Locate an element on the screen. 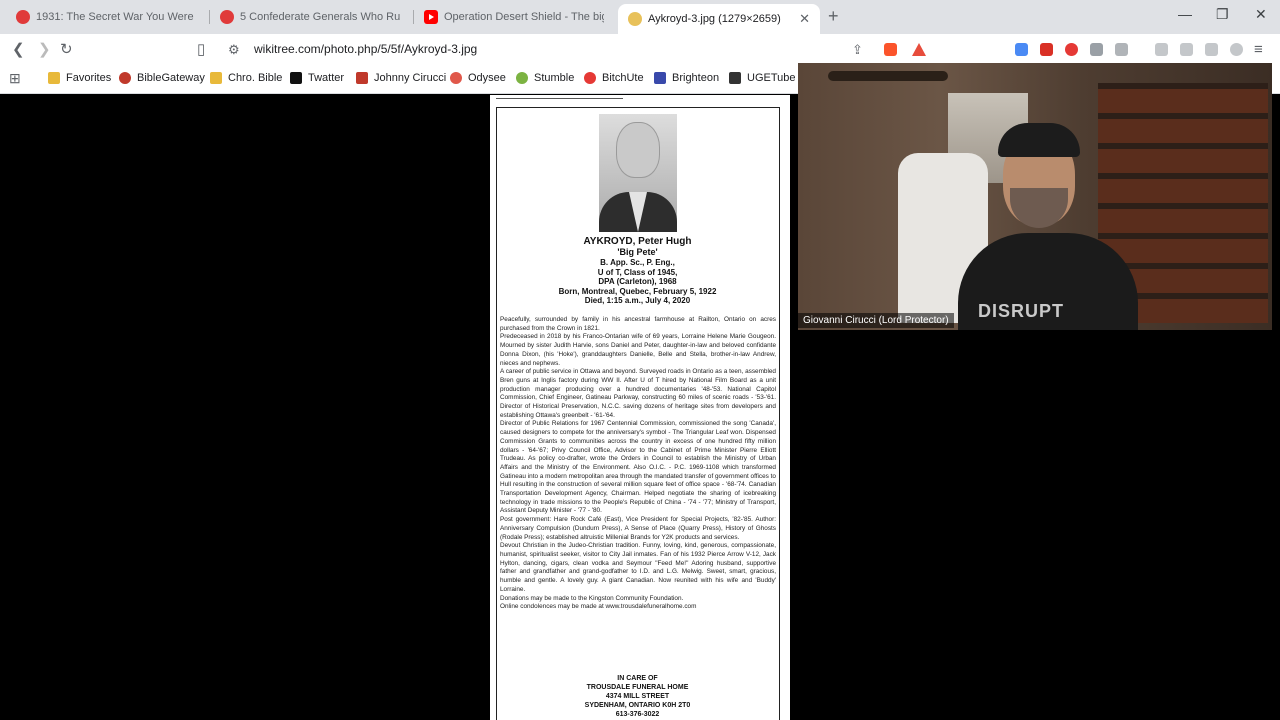  tab-title: Aykroyd-3.jpg (1279×2659) is located at coordinates (714, 19).